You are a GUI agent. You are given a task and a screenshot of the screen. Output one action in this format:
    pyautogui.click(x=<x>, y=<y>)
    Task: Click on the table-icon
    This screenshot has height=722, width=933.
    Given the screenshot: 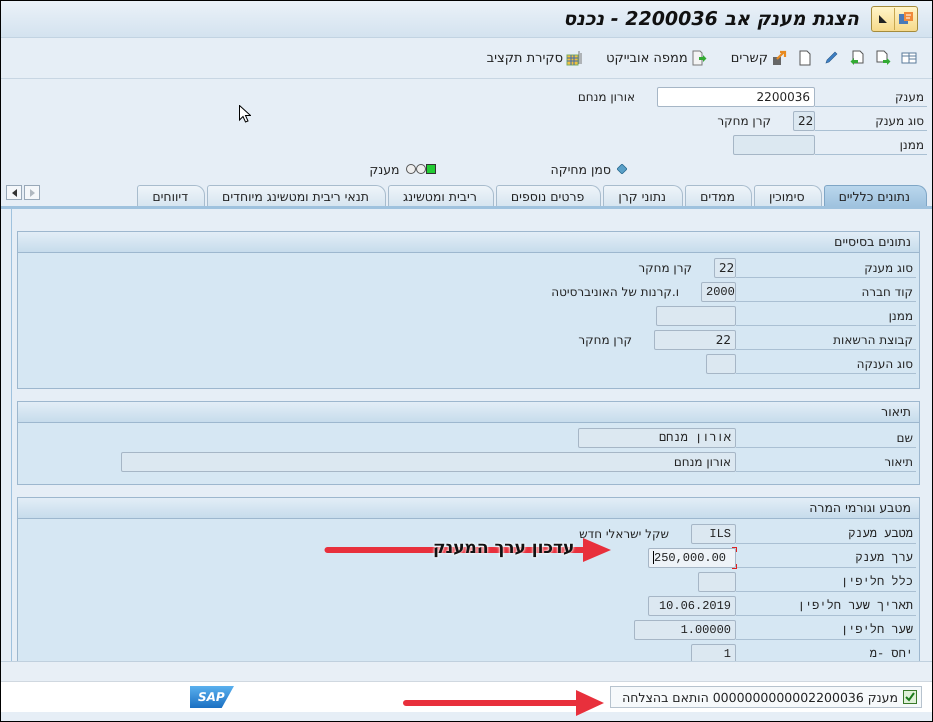 What is the action you would take?
    pyautogui.click(x=909, y=58)
    